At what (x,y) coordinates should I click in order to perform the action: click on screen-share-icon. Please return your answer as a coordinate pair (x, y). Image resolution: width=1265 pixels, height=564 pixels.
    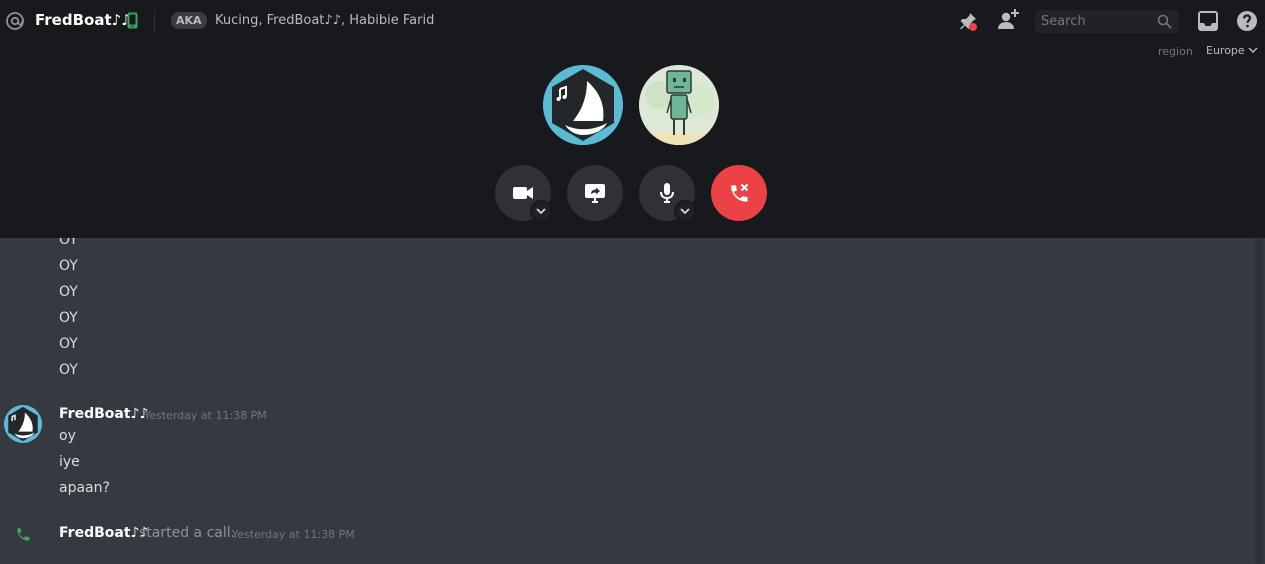
    Looking at the image, I should click on (595, 193).